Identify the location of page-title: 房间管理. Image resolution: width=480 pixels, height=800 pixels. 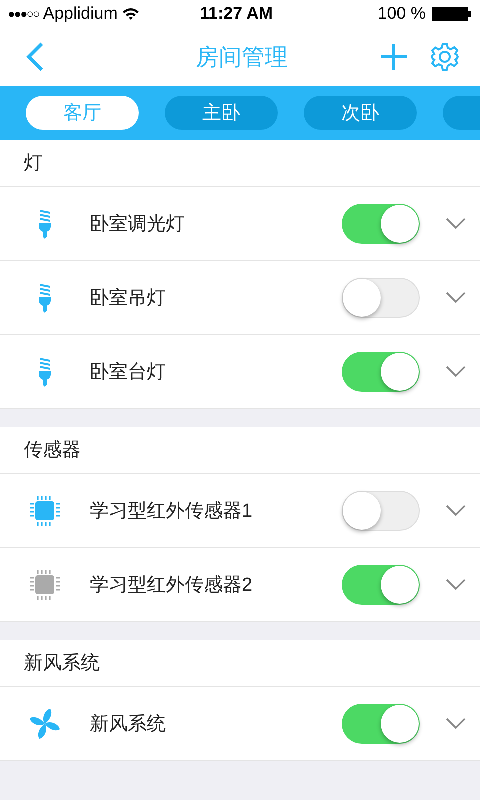
(242, 57).